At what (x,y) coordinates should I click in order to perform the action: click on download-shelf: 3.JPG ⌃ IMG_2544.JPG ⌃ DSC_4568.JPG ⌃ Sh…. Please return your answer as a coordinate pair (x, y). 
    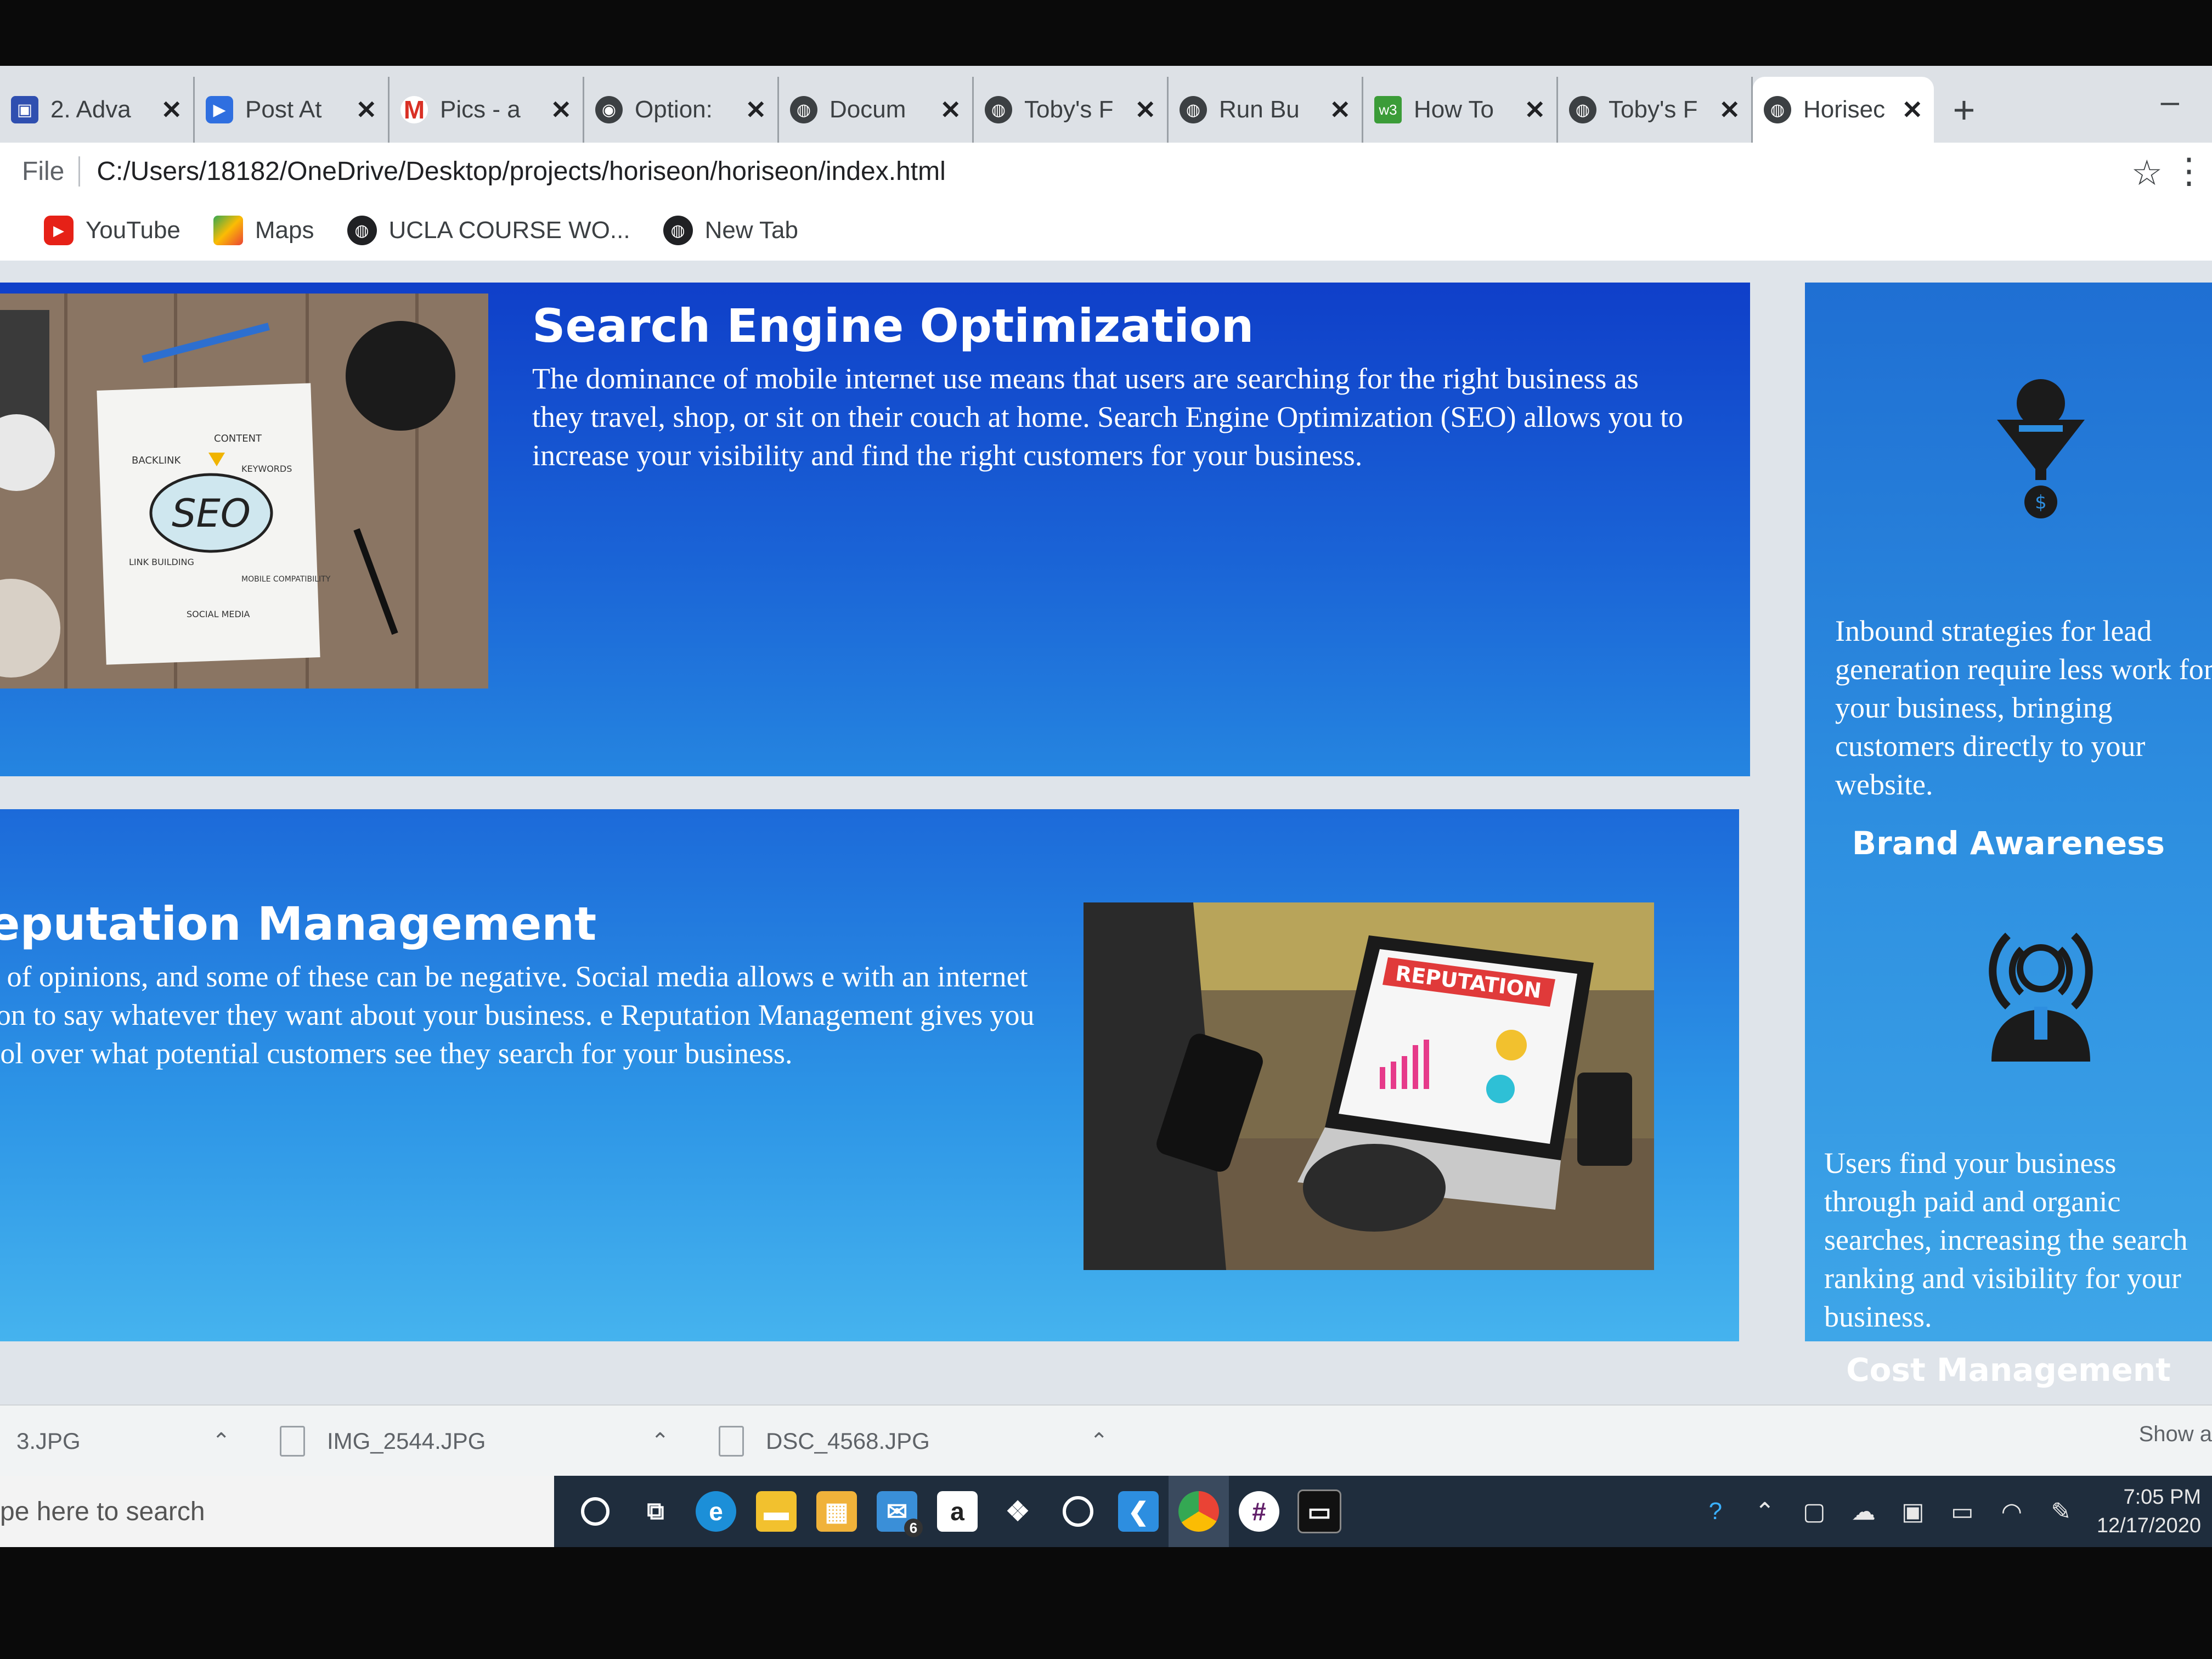
    Looking at the image, I should click on (1106, 1441).